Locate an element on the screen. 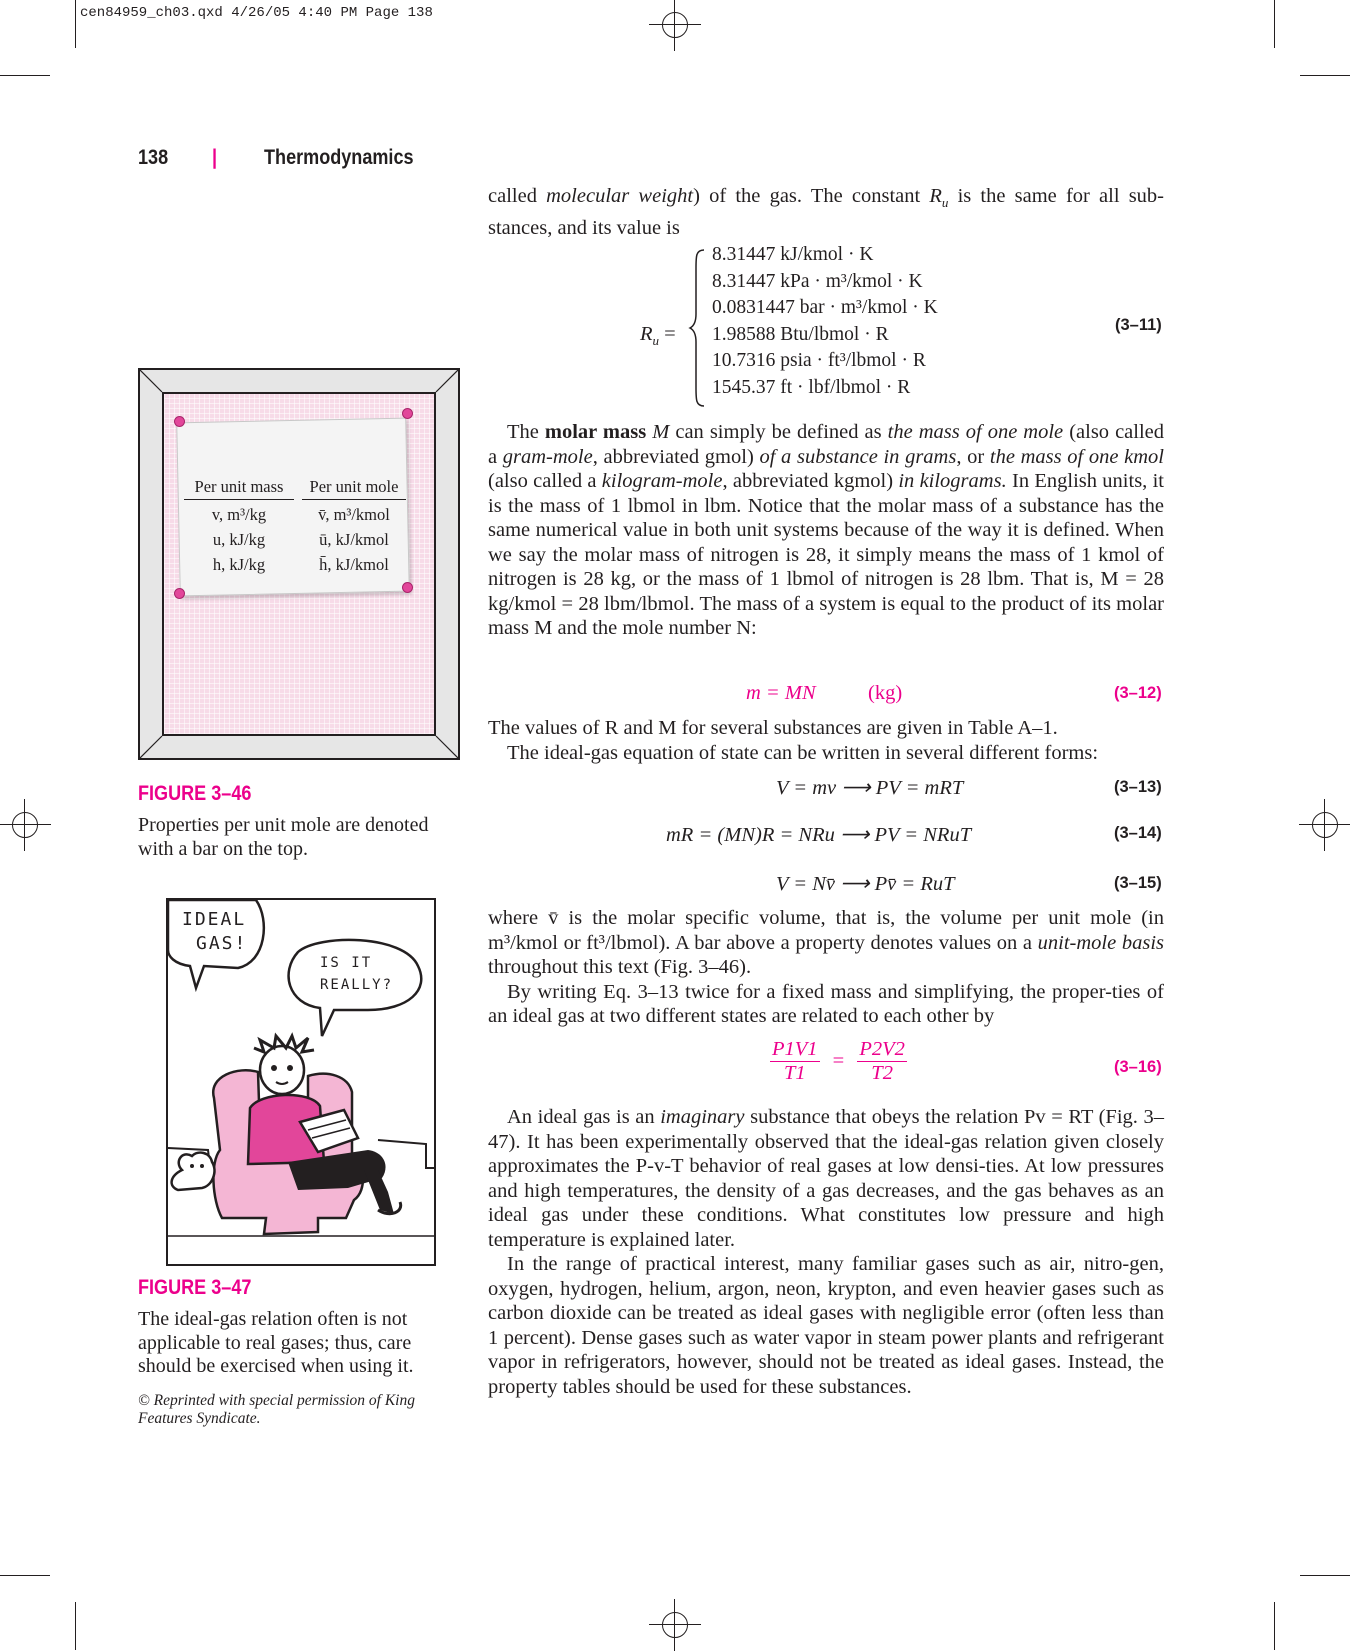 This screenshot has height=1651, width=1350. page-number: 138 is located at coordinates (153, 157).